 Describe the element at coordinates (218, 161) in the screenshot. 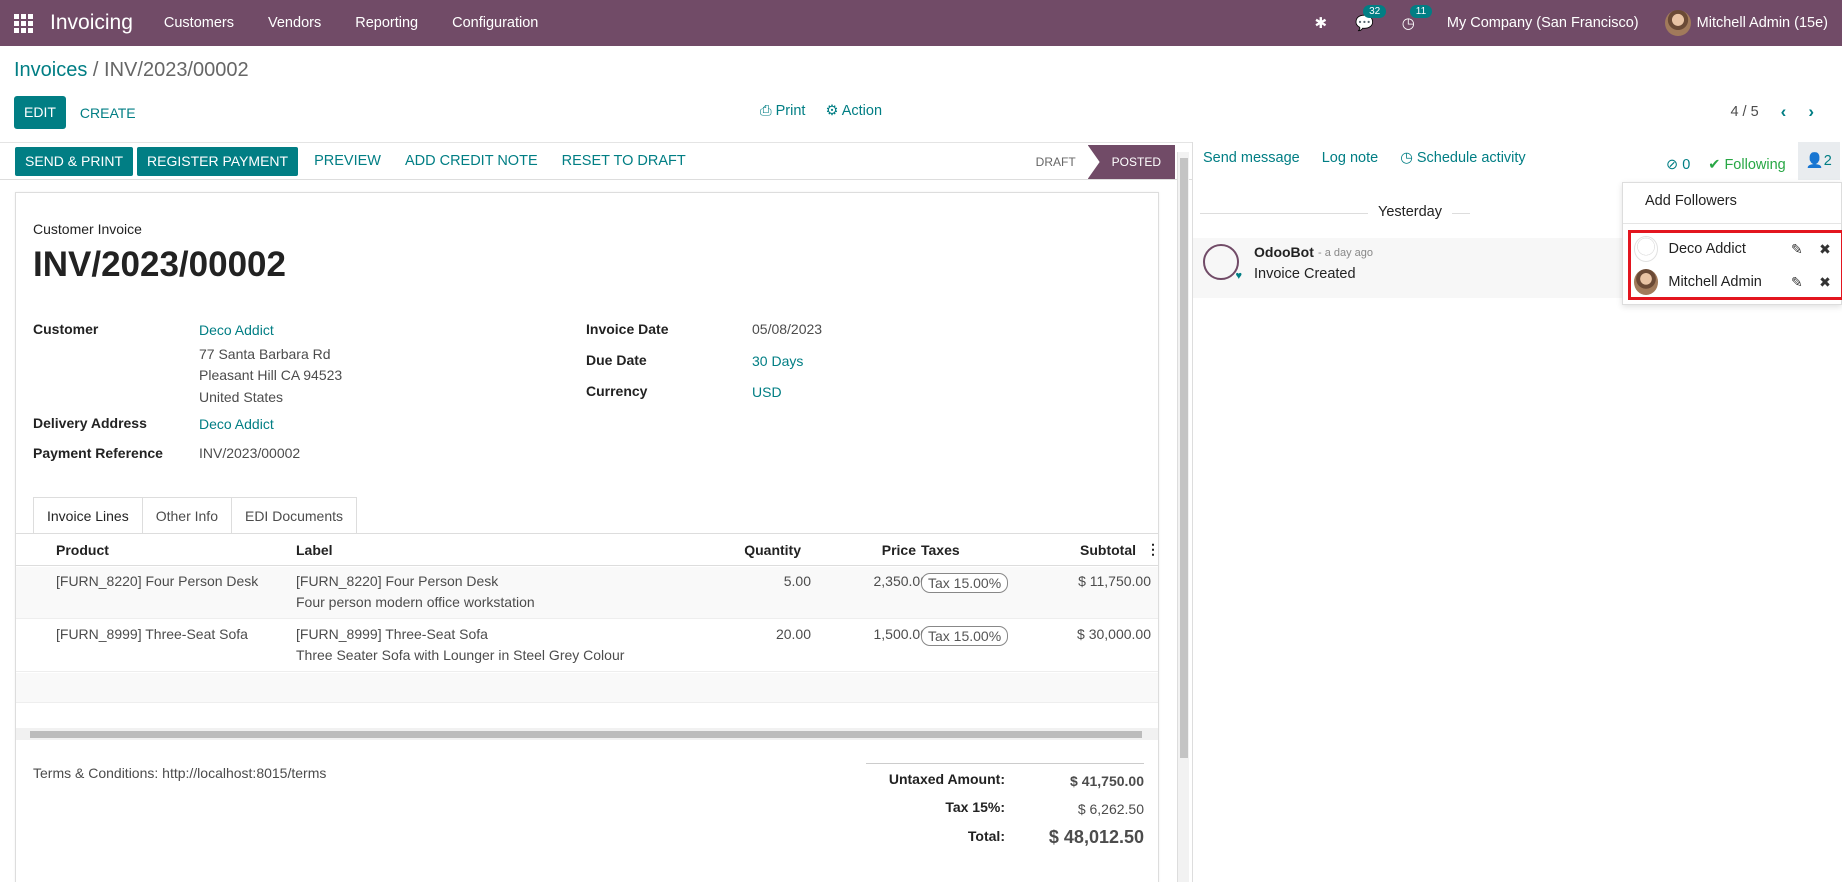

I see `register-payment-button: REGISTER PAYMENT` at that location.